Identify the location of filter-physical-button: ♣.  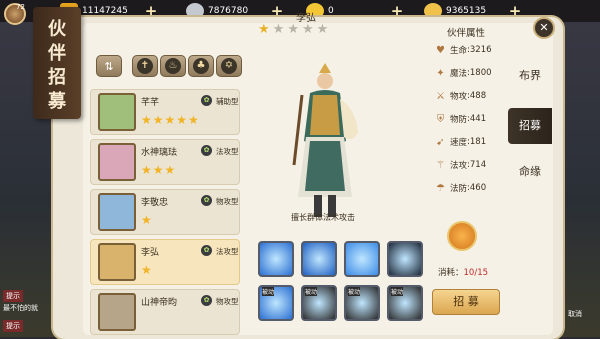
(201, 66).